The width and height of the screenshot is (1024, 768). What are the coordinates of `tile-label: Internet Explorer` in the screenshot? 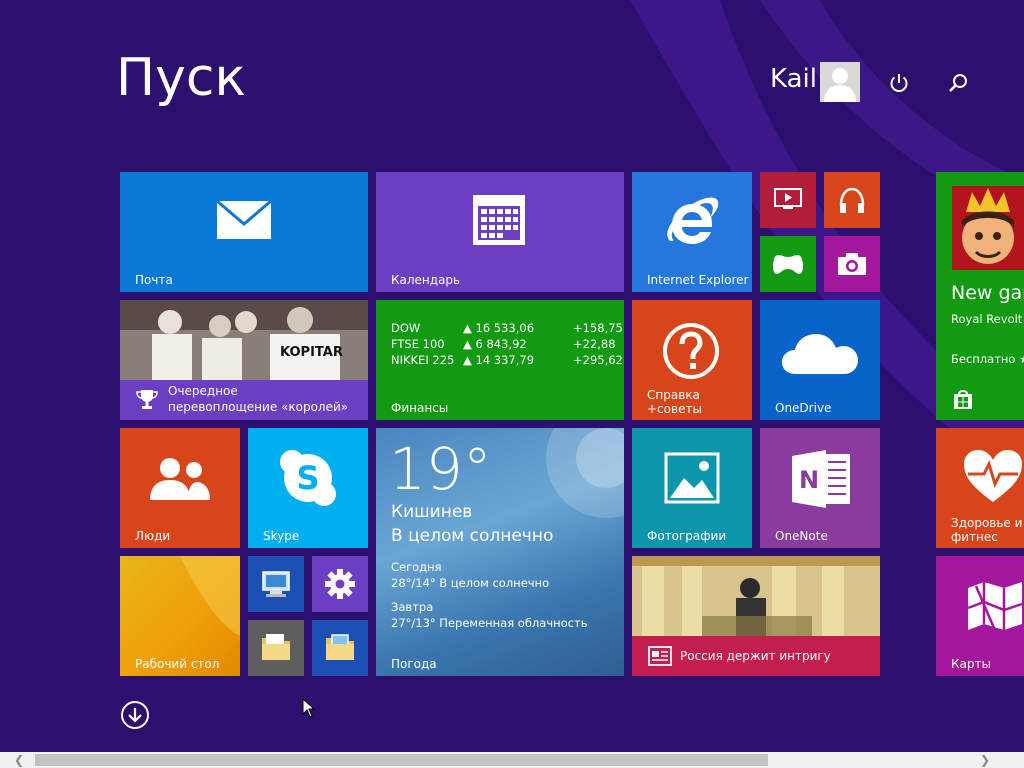 It's located at (698, 280).